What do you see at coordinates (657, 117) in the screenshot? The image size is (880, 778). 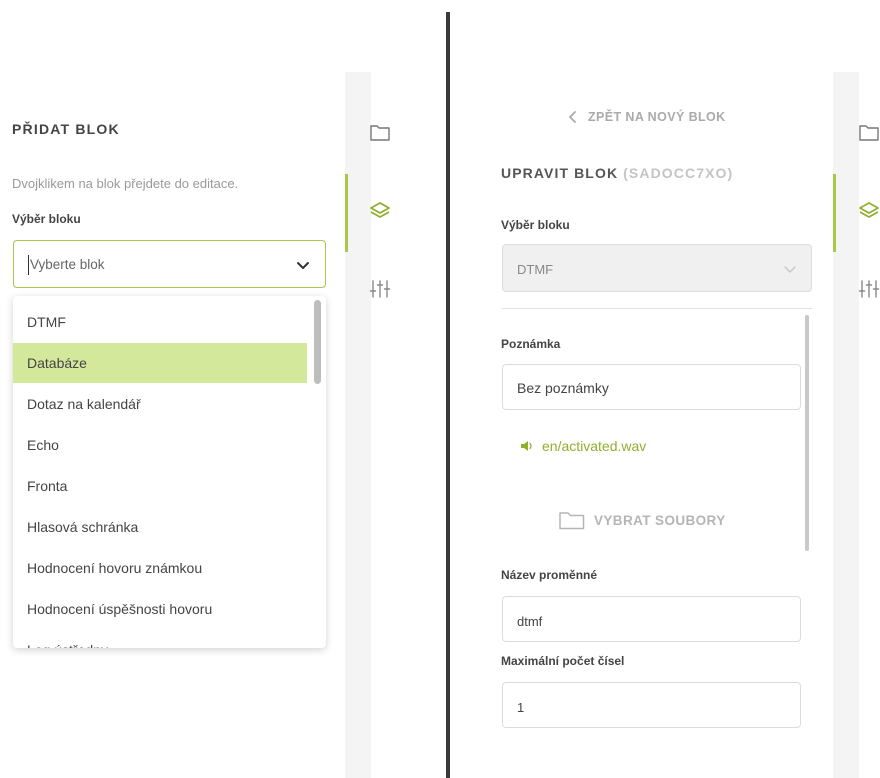 I see `back-label: ZPĚT NA NOVÝ BLOK` at bounding box center [657, 117].